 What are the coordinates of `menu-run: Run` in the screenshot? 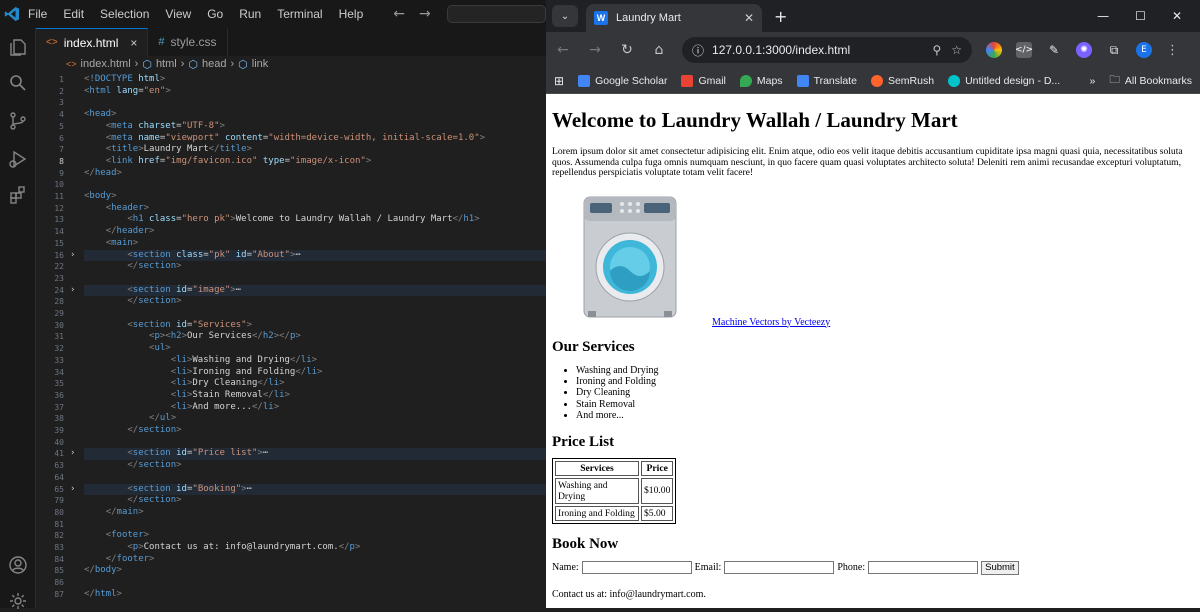 It's located at (250, 14).